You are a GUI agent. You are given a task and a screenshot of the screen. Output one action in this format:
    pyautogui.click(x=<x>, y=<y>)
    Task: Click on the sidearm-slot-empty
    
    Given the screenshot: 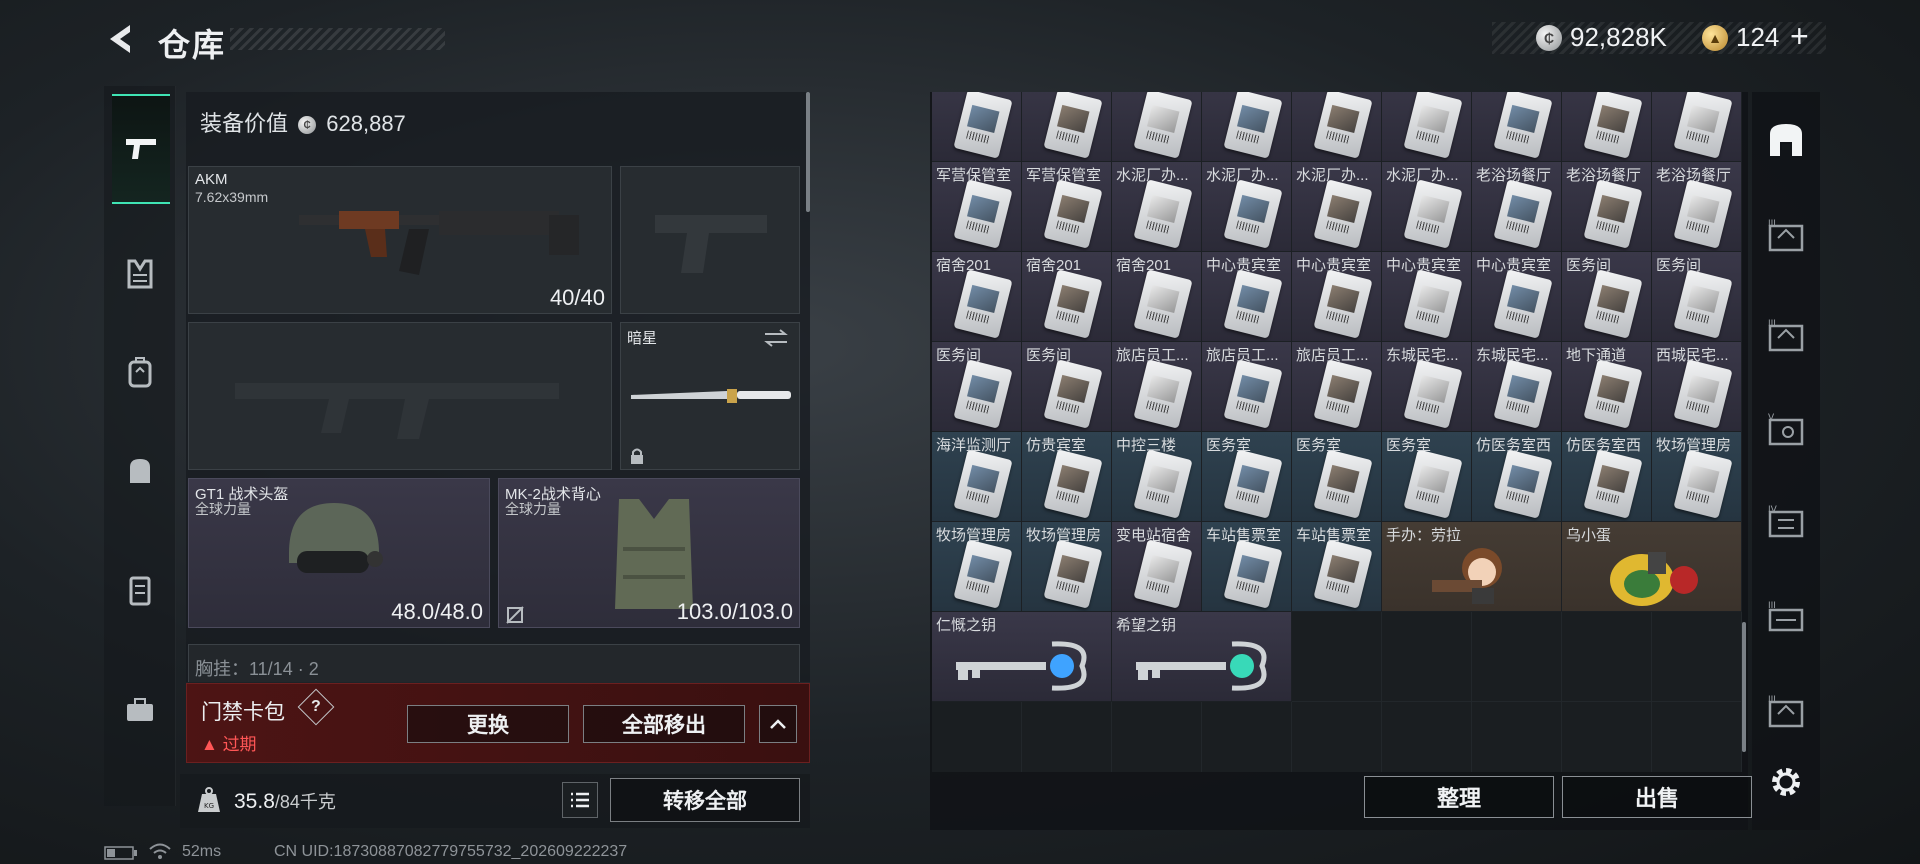 What is the action you would take?
    pyautogui.click(x=710, y=240)
    